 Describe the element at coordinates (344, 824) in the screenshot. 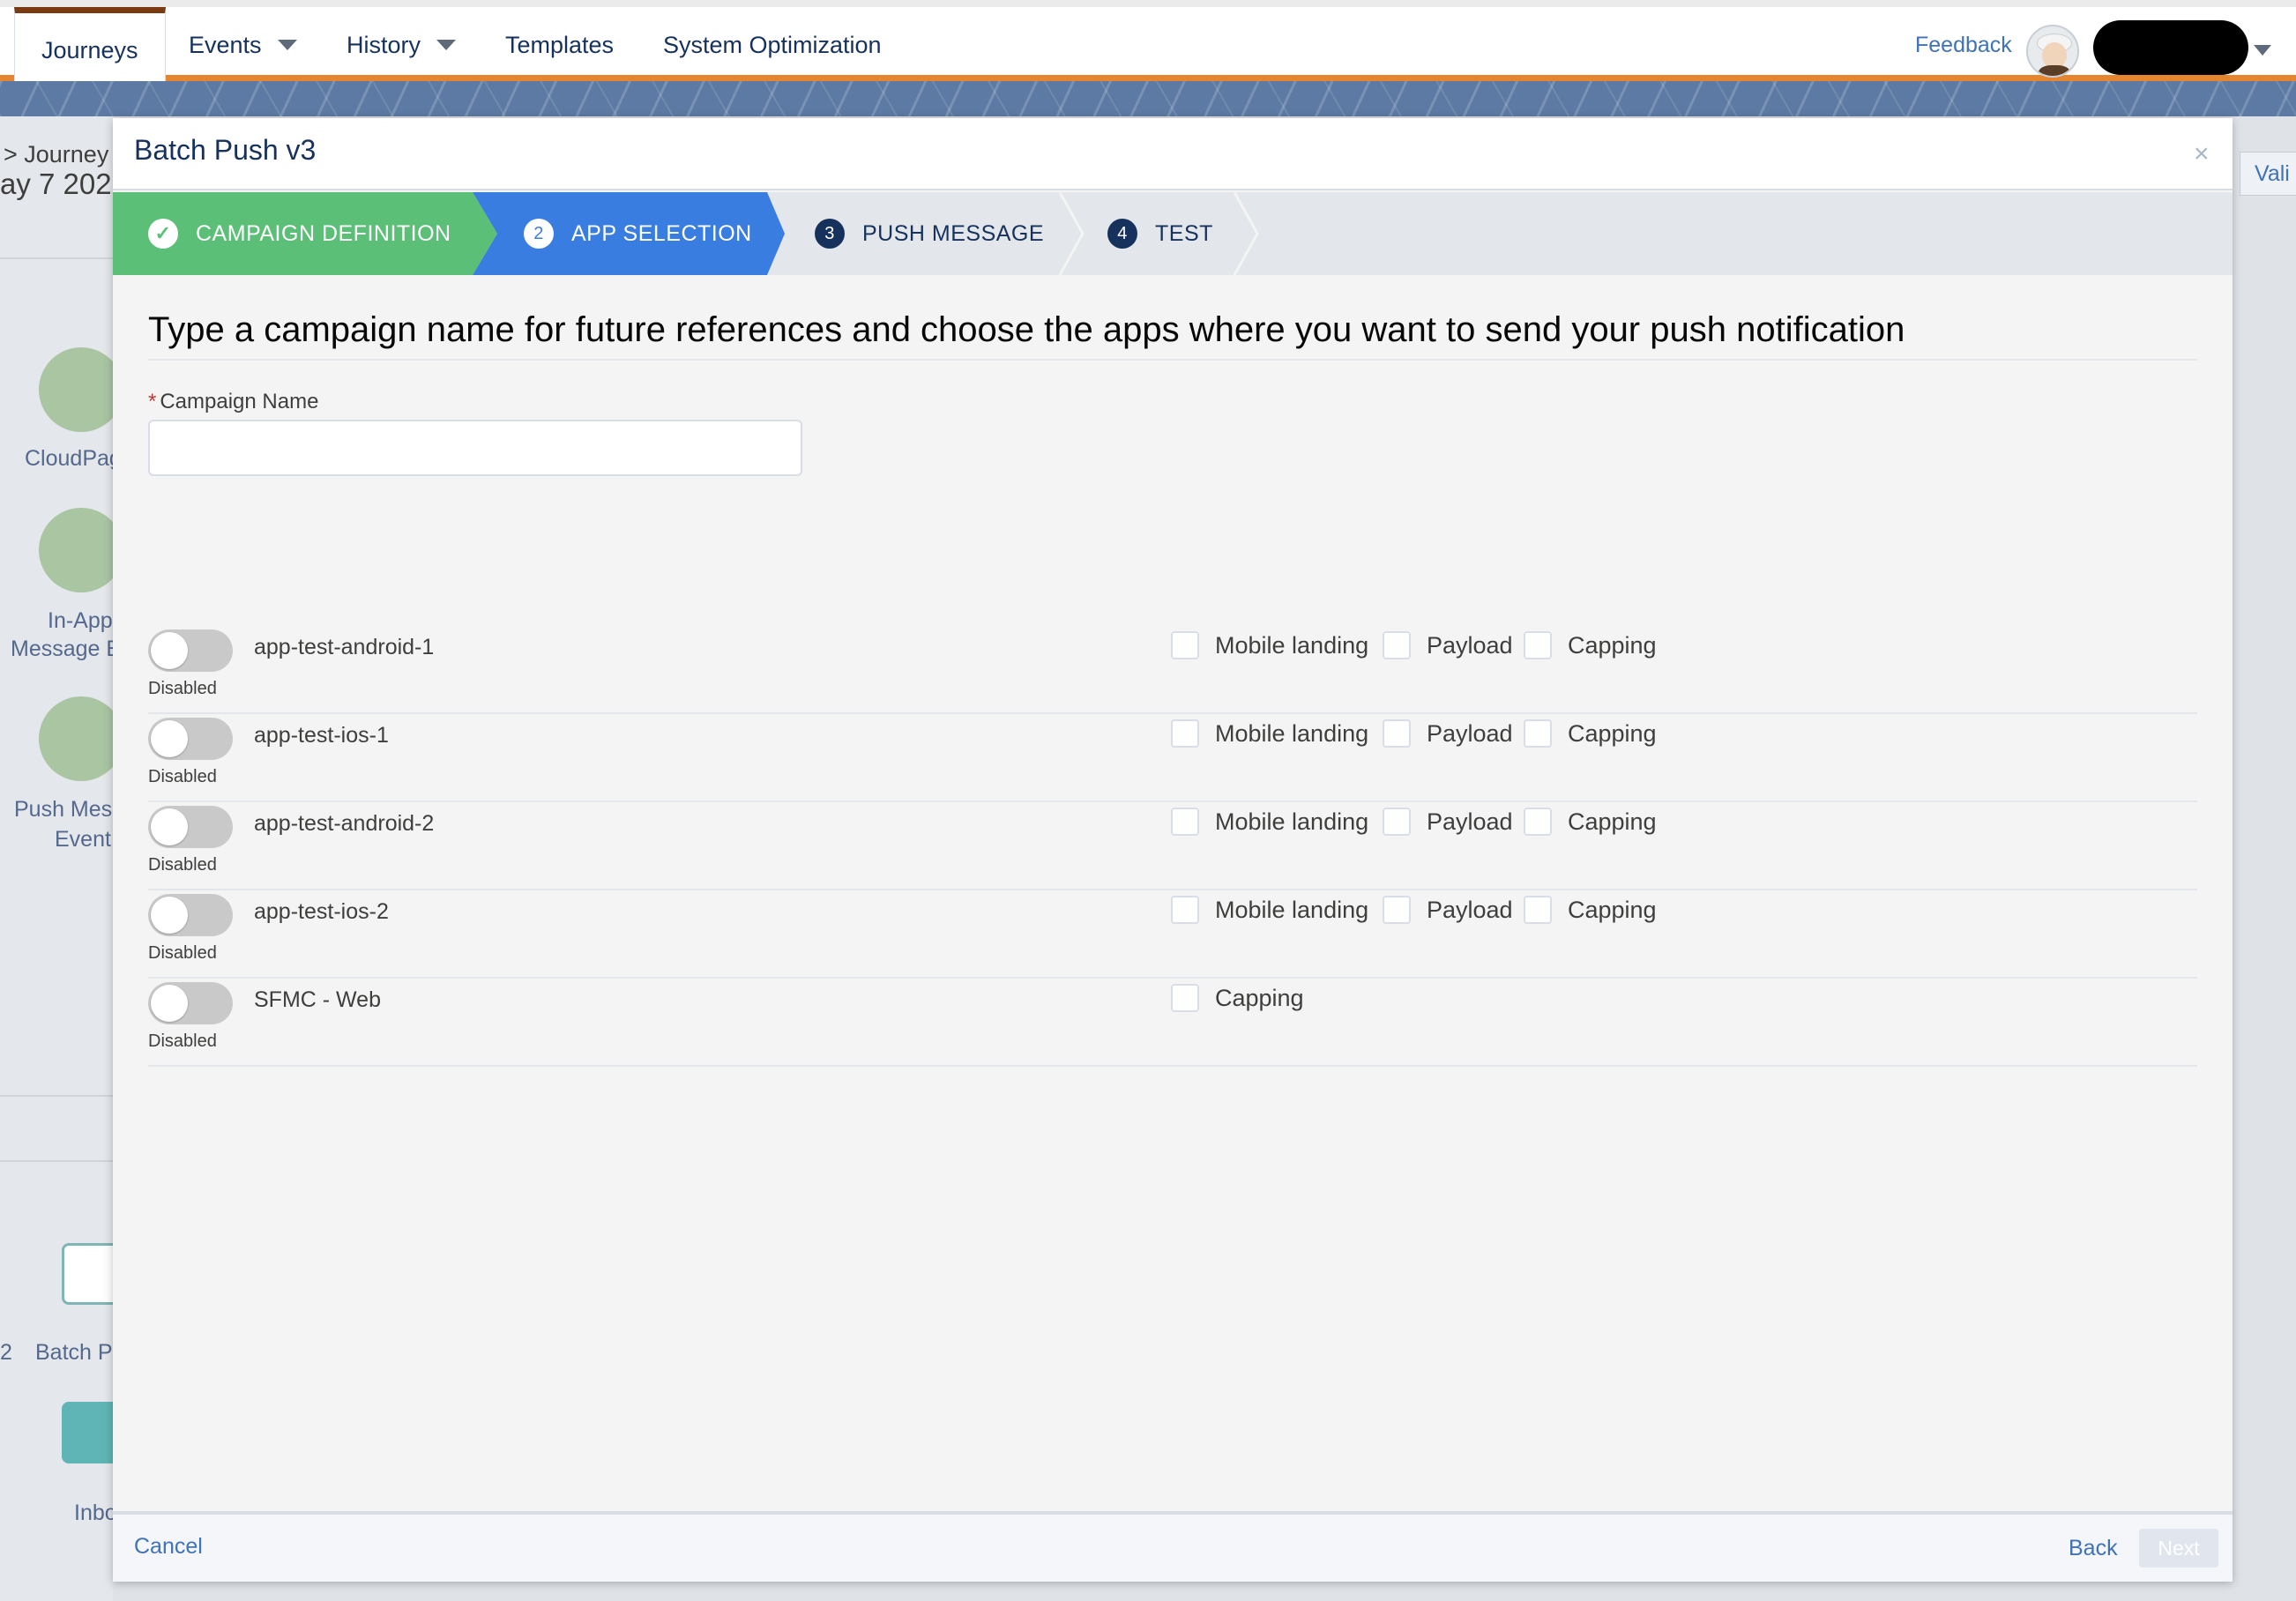

I see `app-name: app-test-android-2` at that location.